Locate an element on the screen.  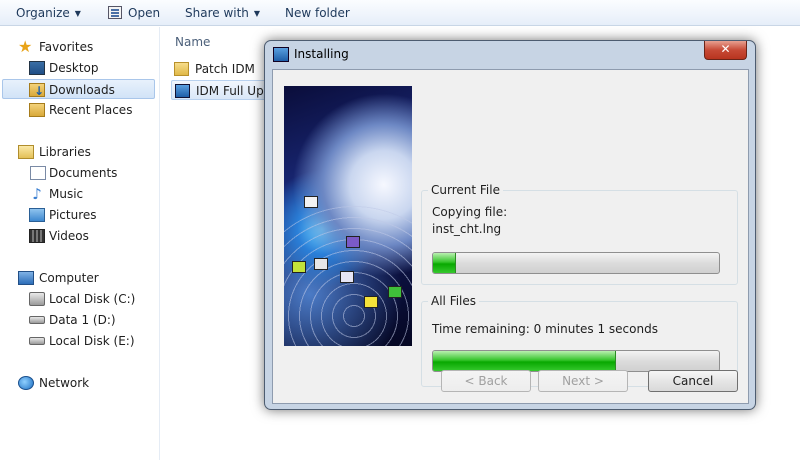
open-button: Open is located at coordinates (134, 13).